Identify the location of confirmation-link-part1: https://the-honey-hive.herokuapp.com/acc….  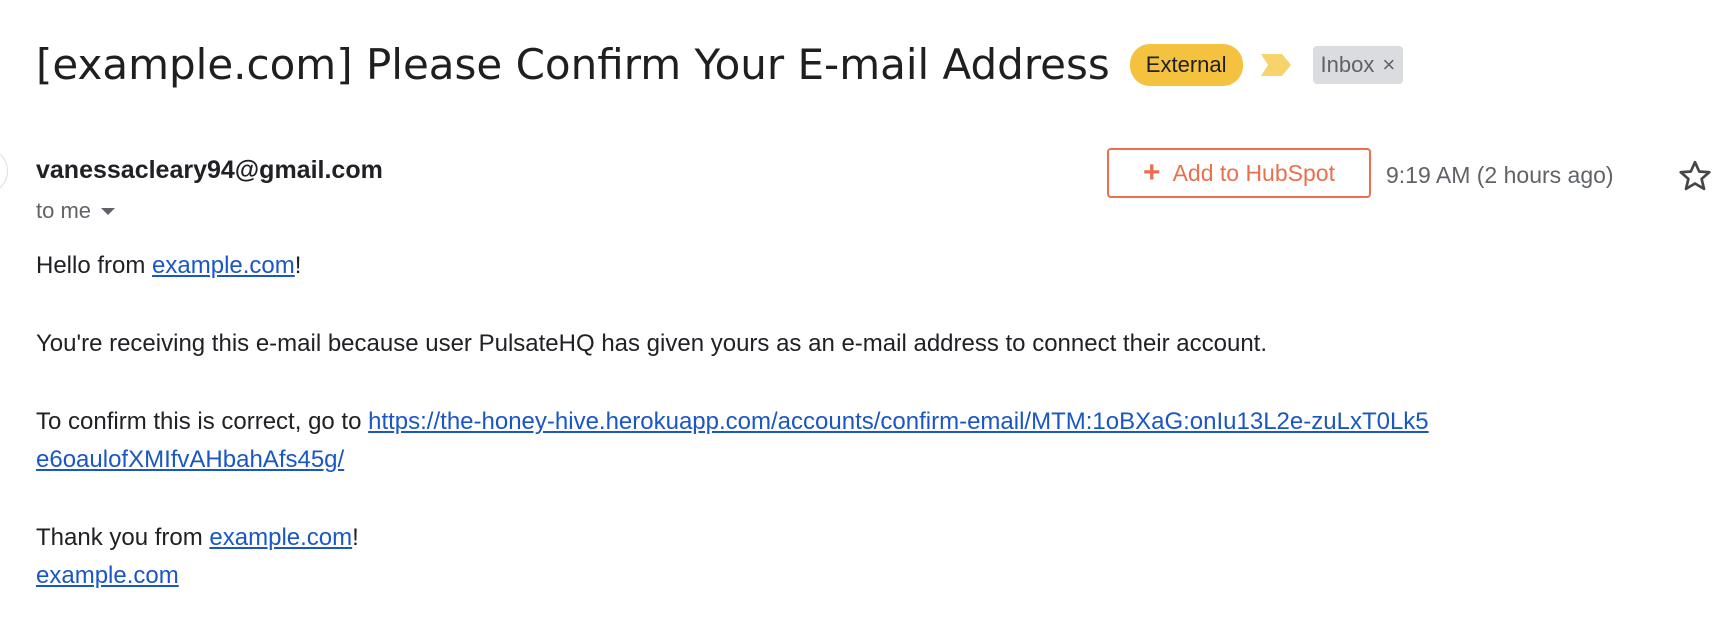
(898, 421).